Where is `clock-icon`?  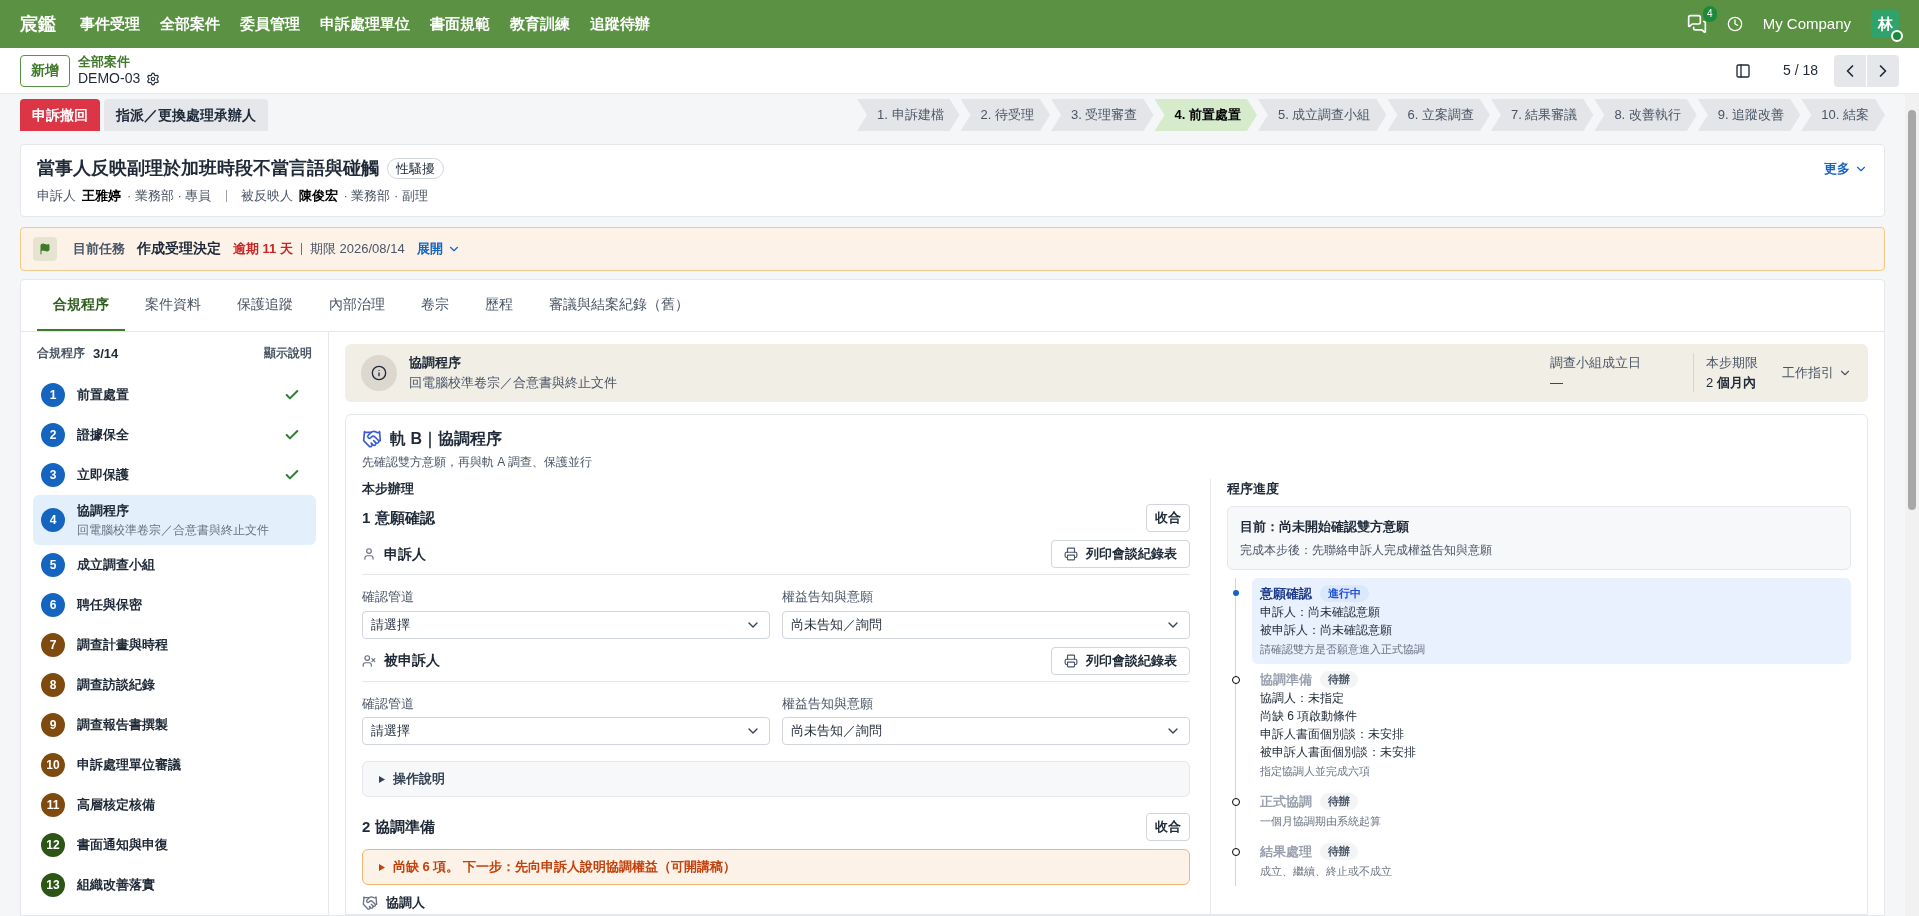 clock-icon is located at coordinates (1734, 24).